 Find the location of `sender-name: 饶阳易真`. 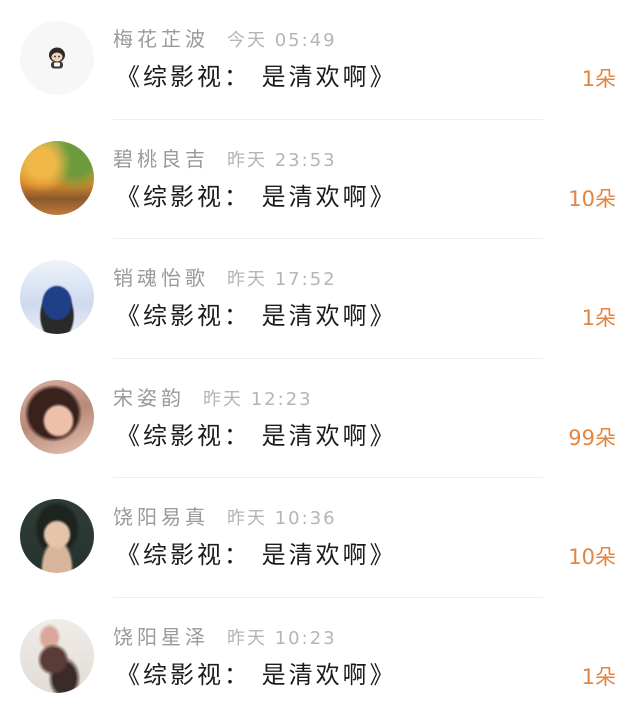

sender-name: 饶阳易真 is located at coordinates (161, 517).